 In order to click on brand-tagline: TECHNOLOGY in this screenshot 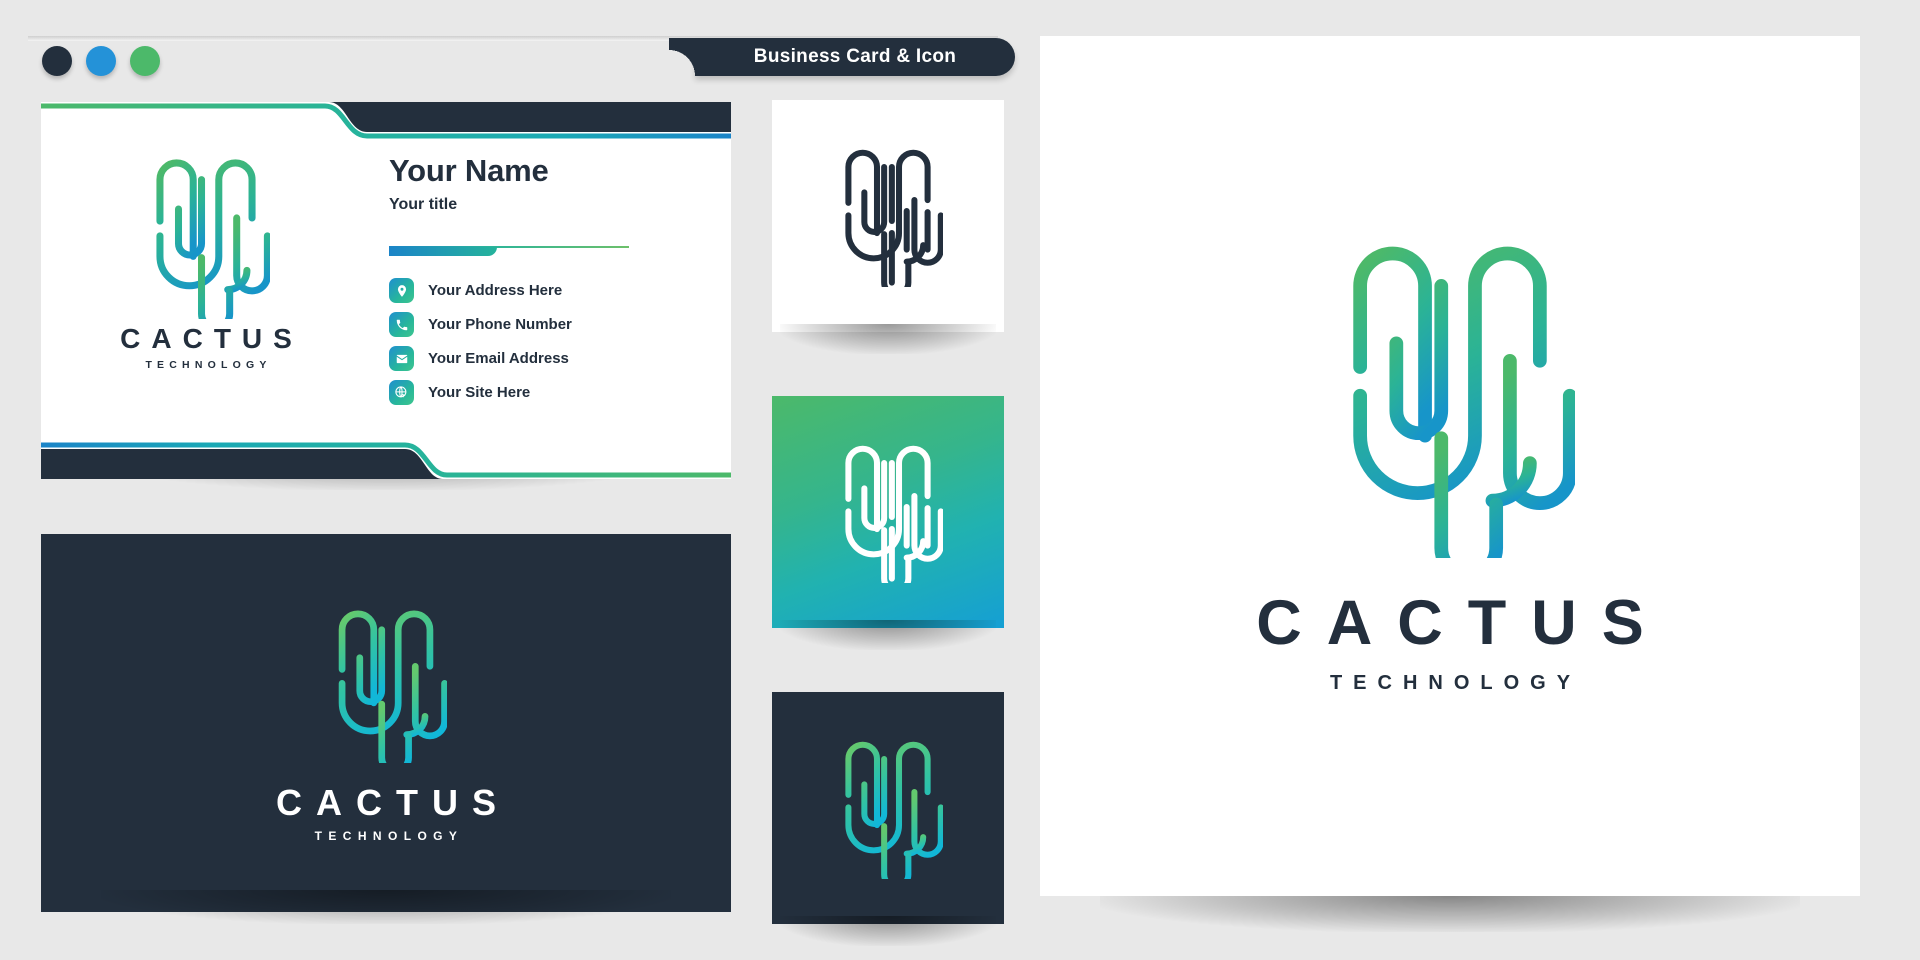, I will do `click(208, 365)`.